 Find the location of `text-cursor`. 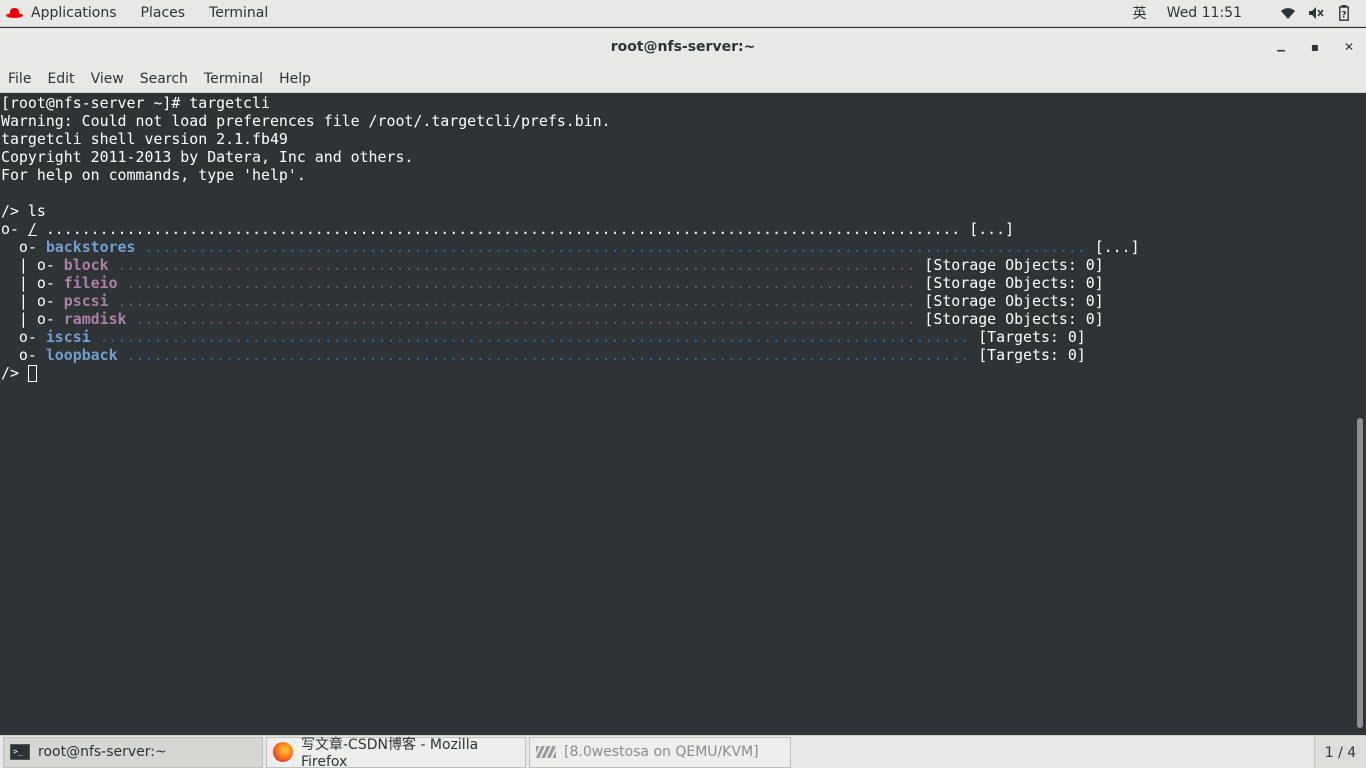

text-cursor is located at coordinates (32, 373).